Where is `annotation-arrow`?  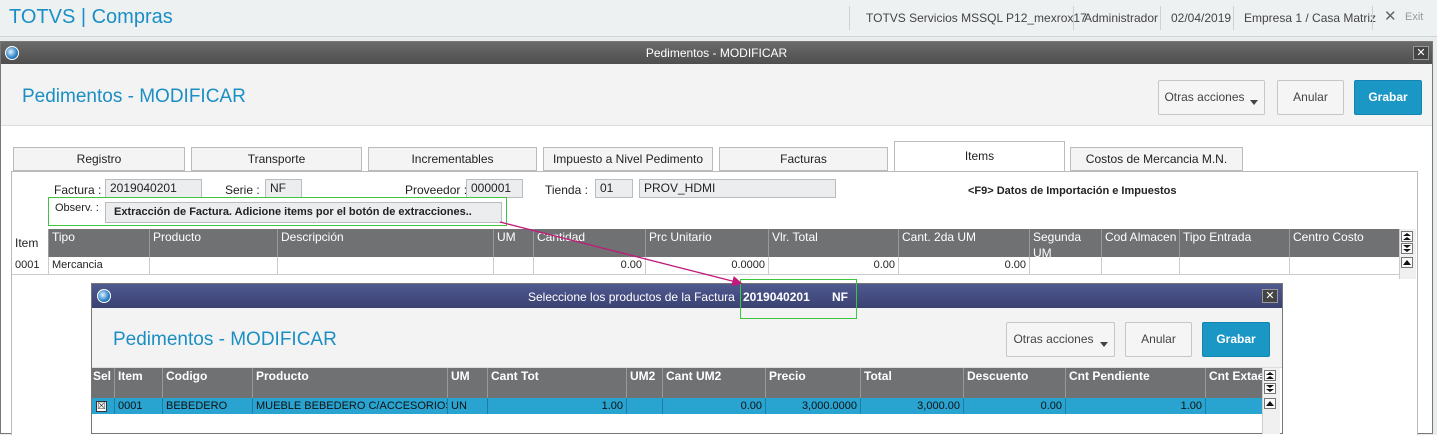
annotation-arrow is located at coordinates (621, 254).